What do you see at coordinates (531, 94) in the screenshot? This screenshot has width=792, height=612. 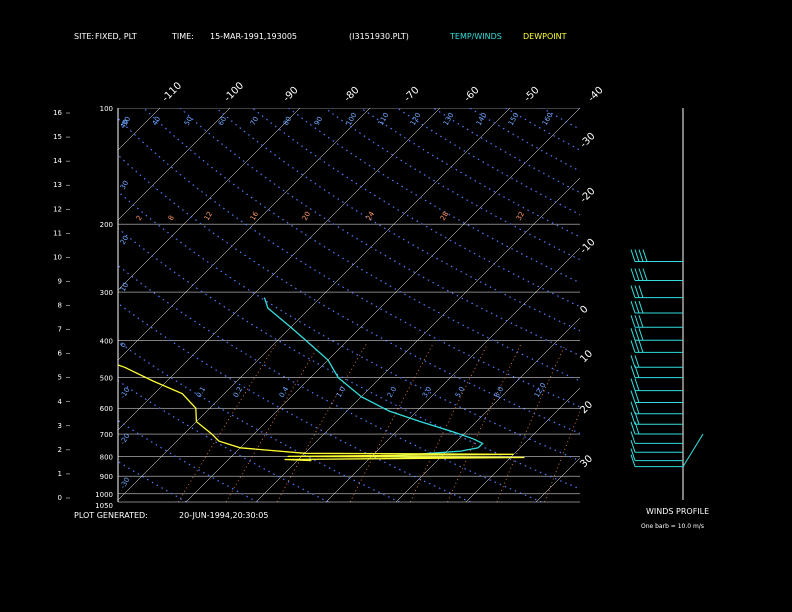 I see `temperature-tick-label: -50` at bounding box center [531, 94].